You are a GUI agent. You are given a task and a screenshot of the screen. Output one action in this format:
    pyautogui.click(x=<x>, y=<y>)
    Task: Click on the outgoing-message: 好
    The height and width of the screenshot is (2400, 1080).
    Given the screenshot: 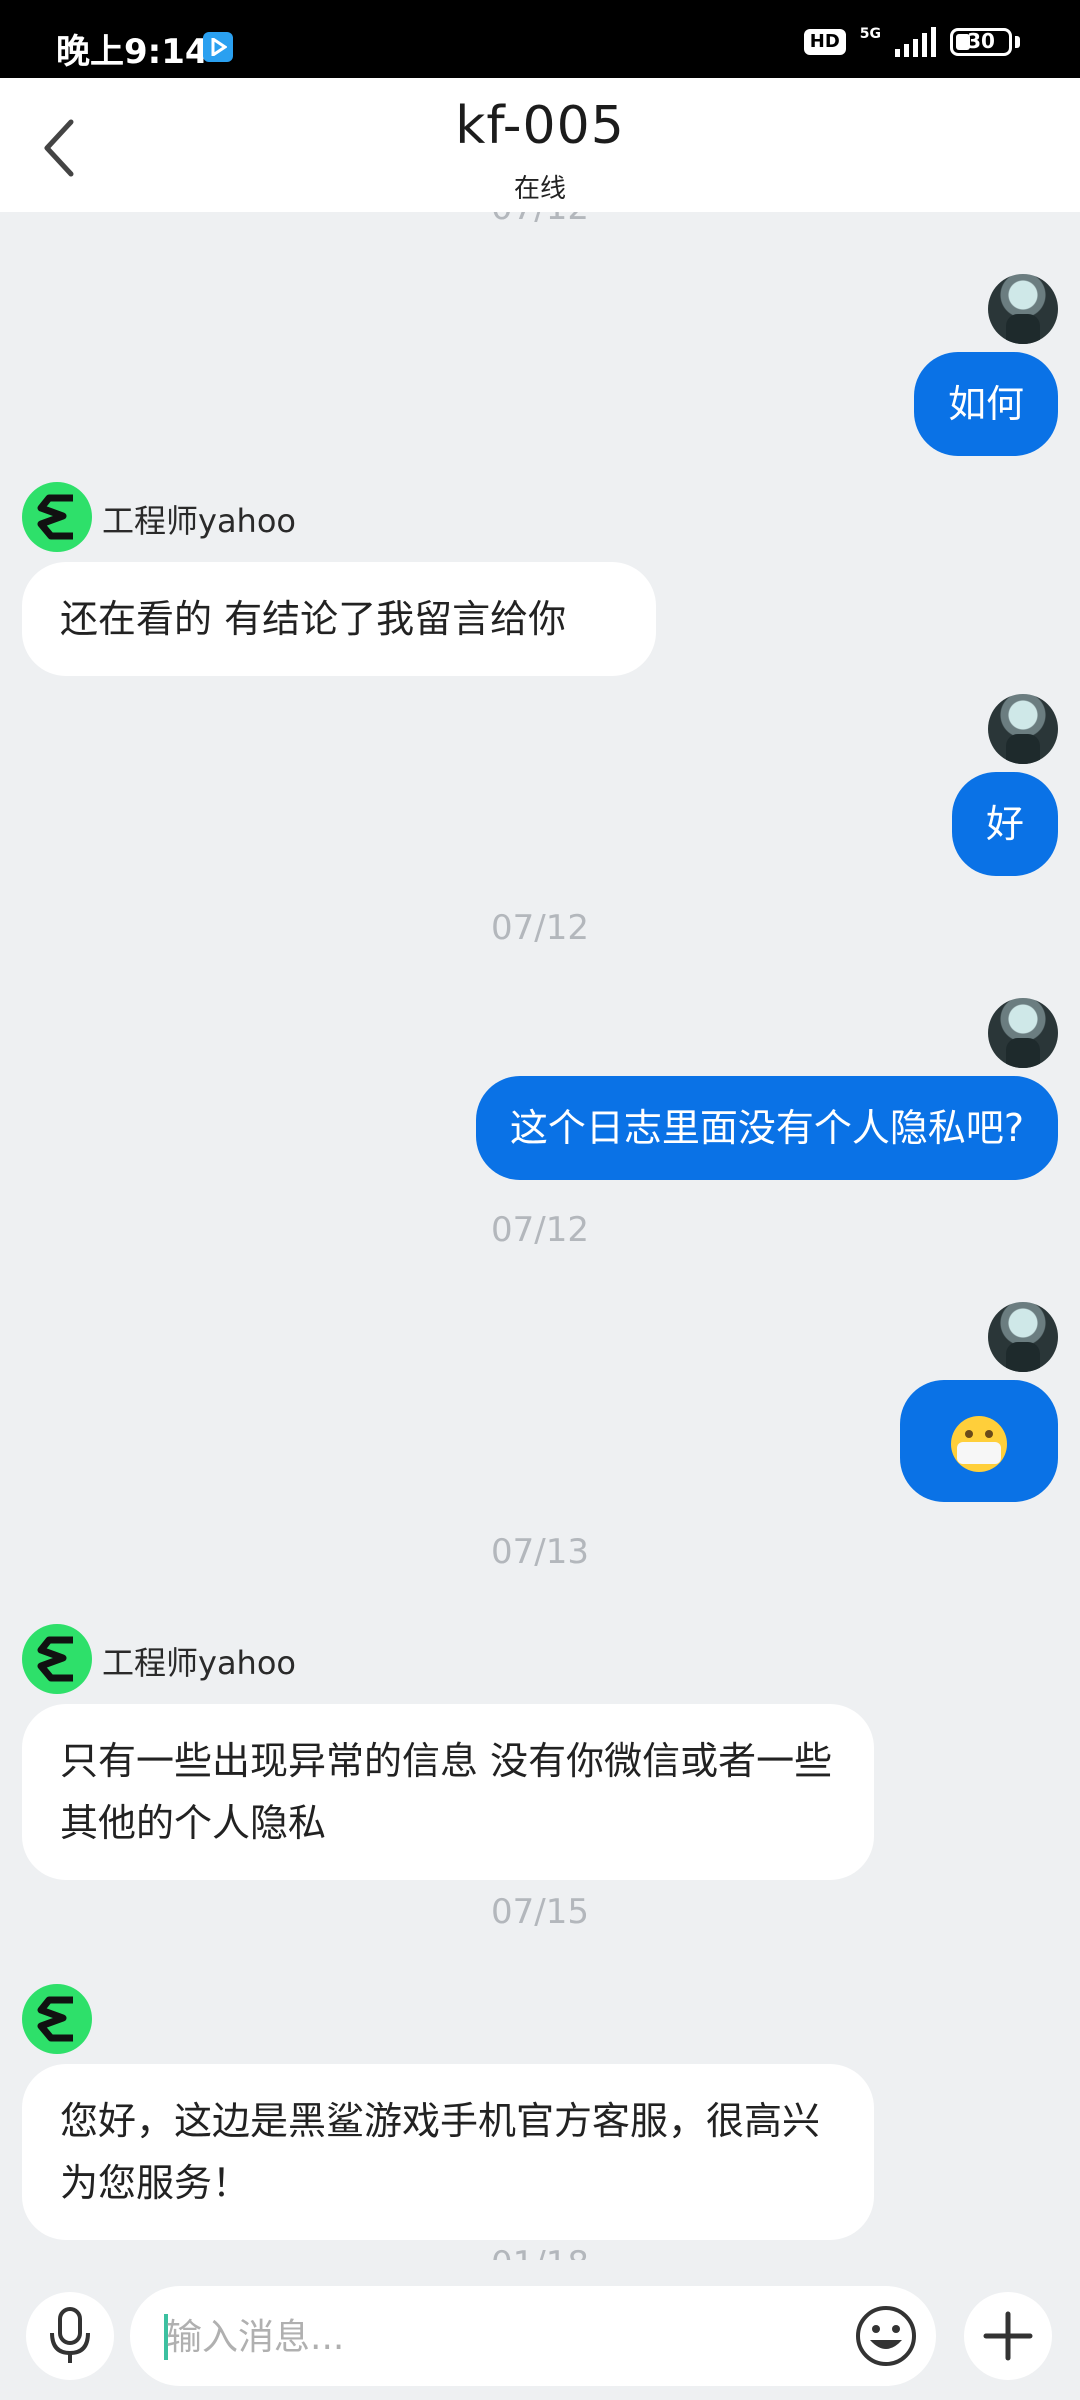 What is the action you would take?
    pyautogui.click(x=1004, y=824)
    